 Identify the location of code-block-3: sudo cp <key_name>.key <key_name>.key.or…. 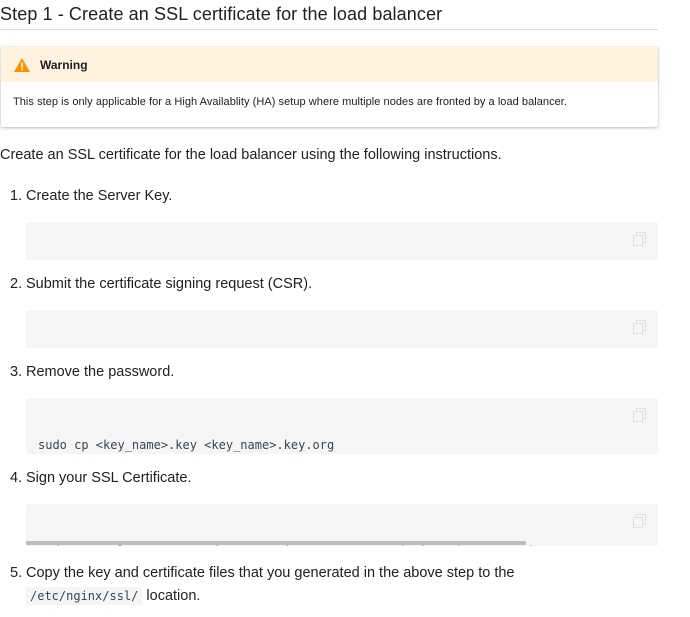
(342, 426).